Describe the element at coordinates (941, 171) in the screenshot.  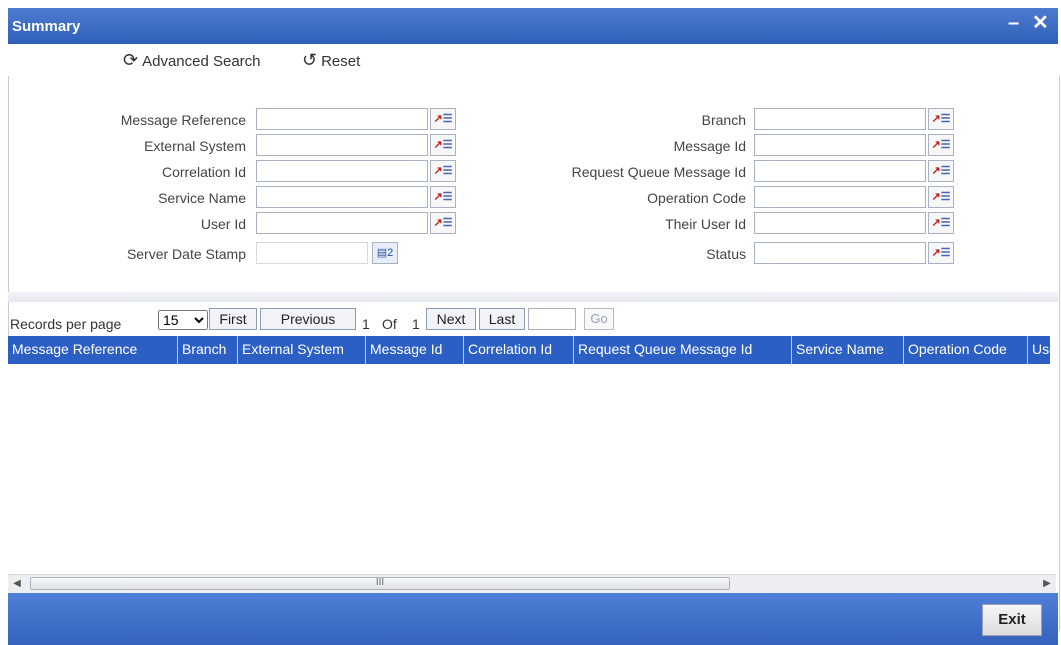
I see `request-queue-message-id-lov-icon: ↗☰` at that location.